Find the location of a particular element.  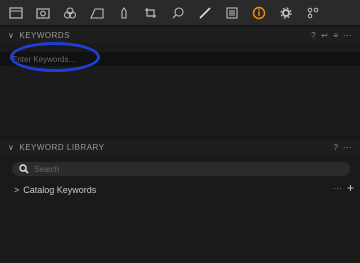

capture-icon is located at coordinates (42, 13).